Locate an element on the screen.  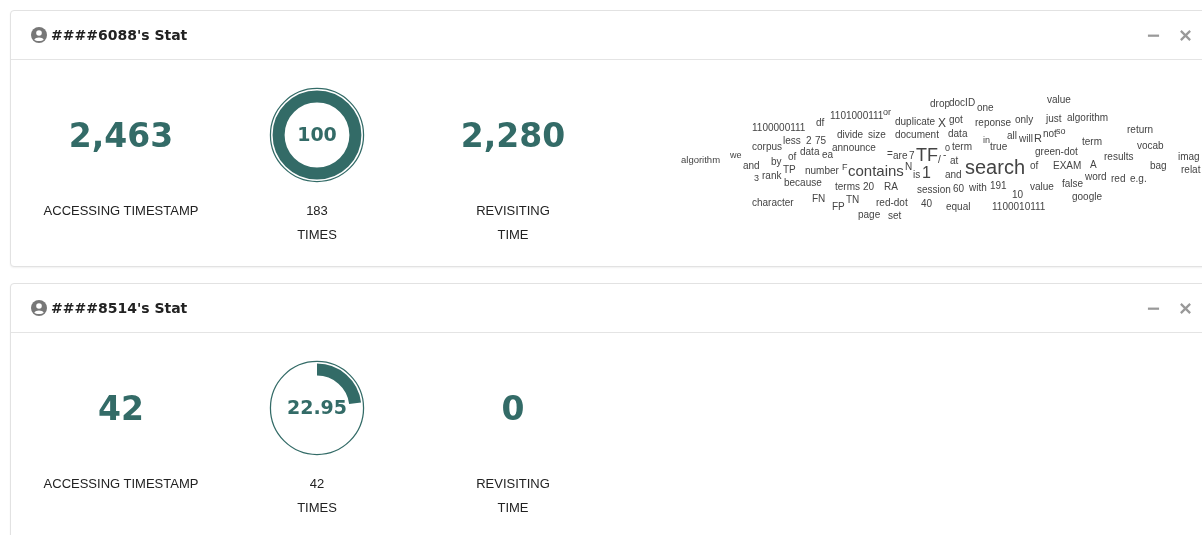
cloud-word: equal is located at coordinates (958, 207).